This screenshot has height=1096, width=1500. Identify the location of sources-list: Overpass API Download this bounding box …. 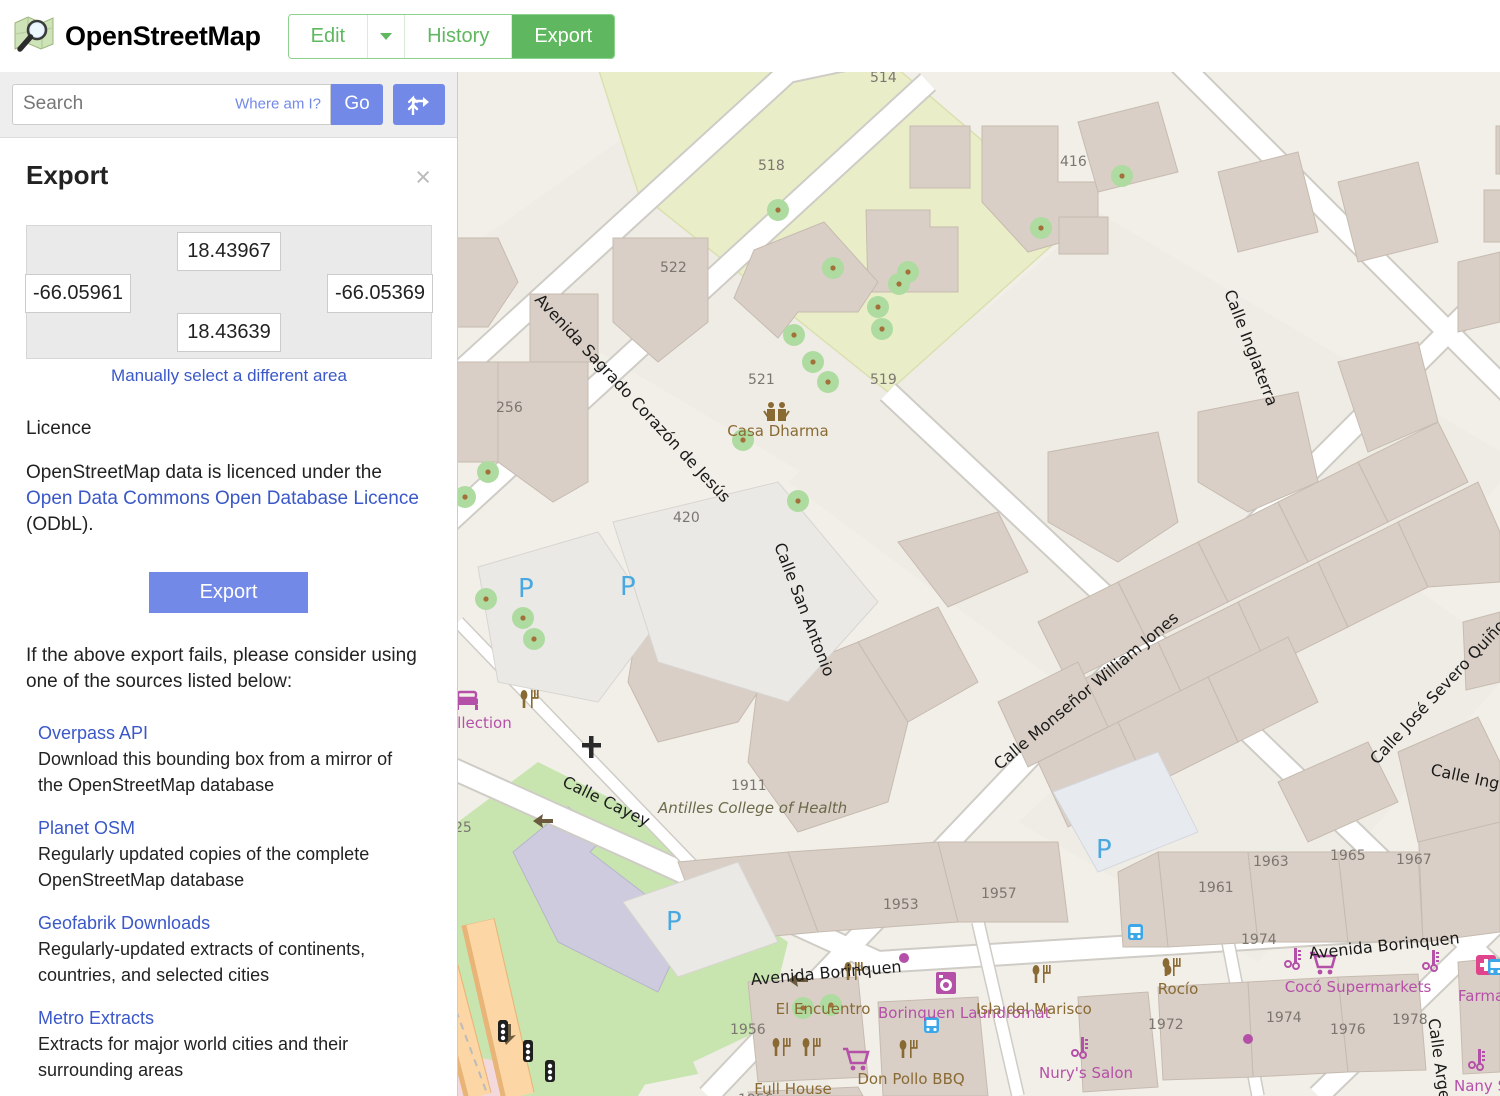
(228, 909).